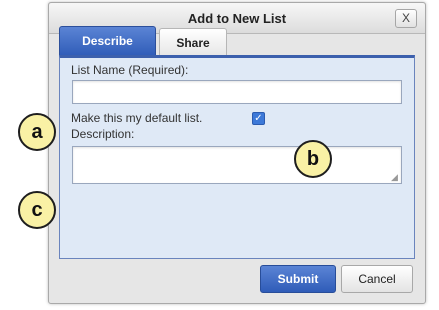 Image resolution: width=439 pixels, height=310 pixels. What do you see at coordinates (103, 134) in the screenshot?
I see `description-label: Description:` at bounding box center [103, 134].